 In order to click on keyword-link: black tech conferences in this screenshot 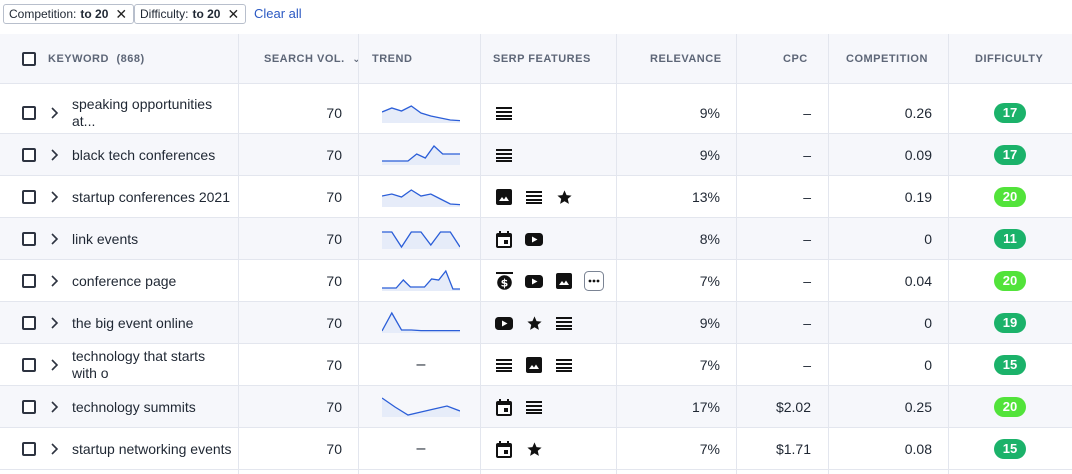, I will do `click(152, 155)`.